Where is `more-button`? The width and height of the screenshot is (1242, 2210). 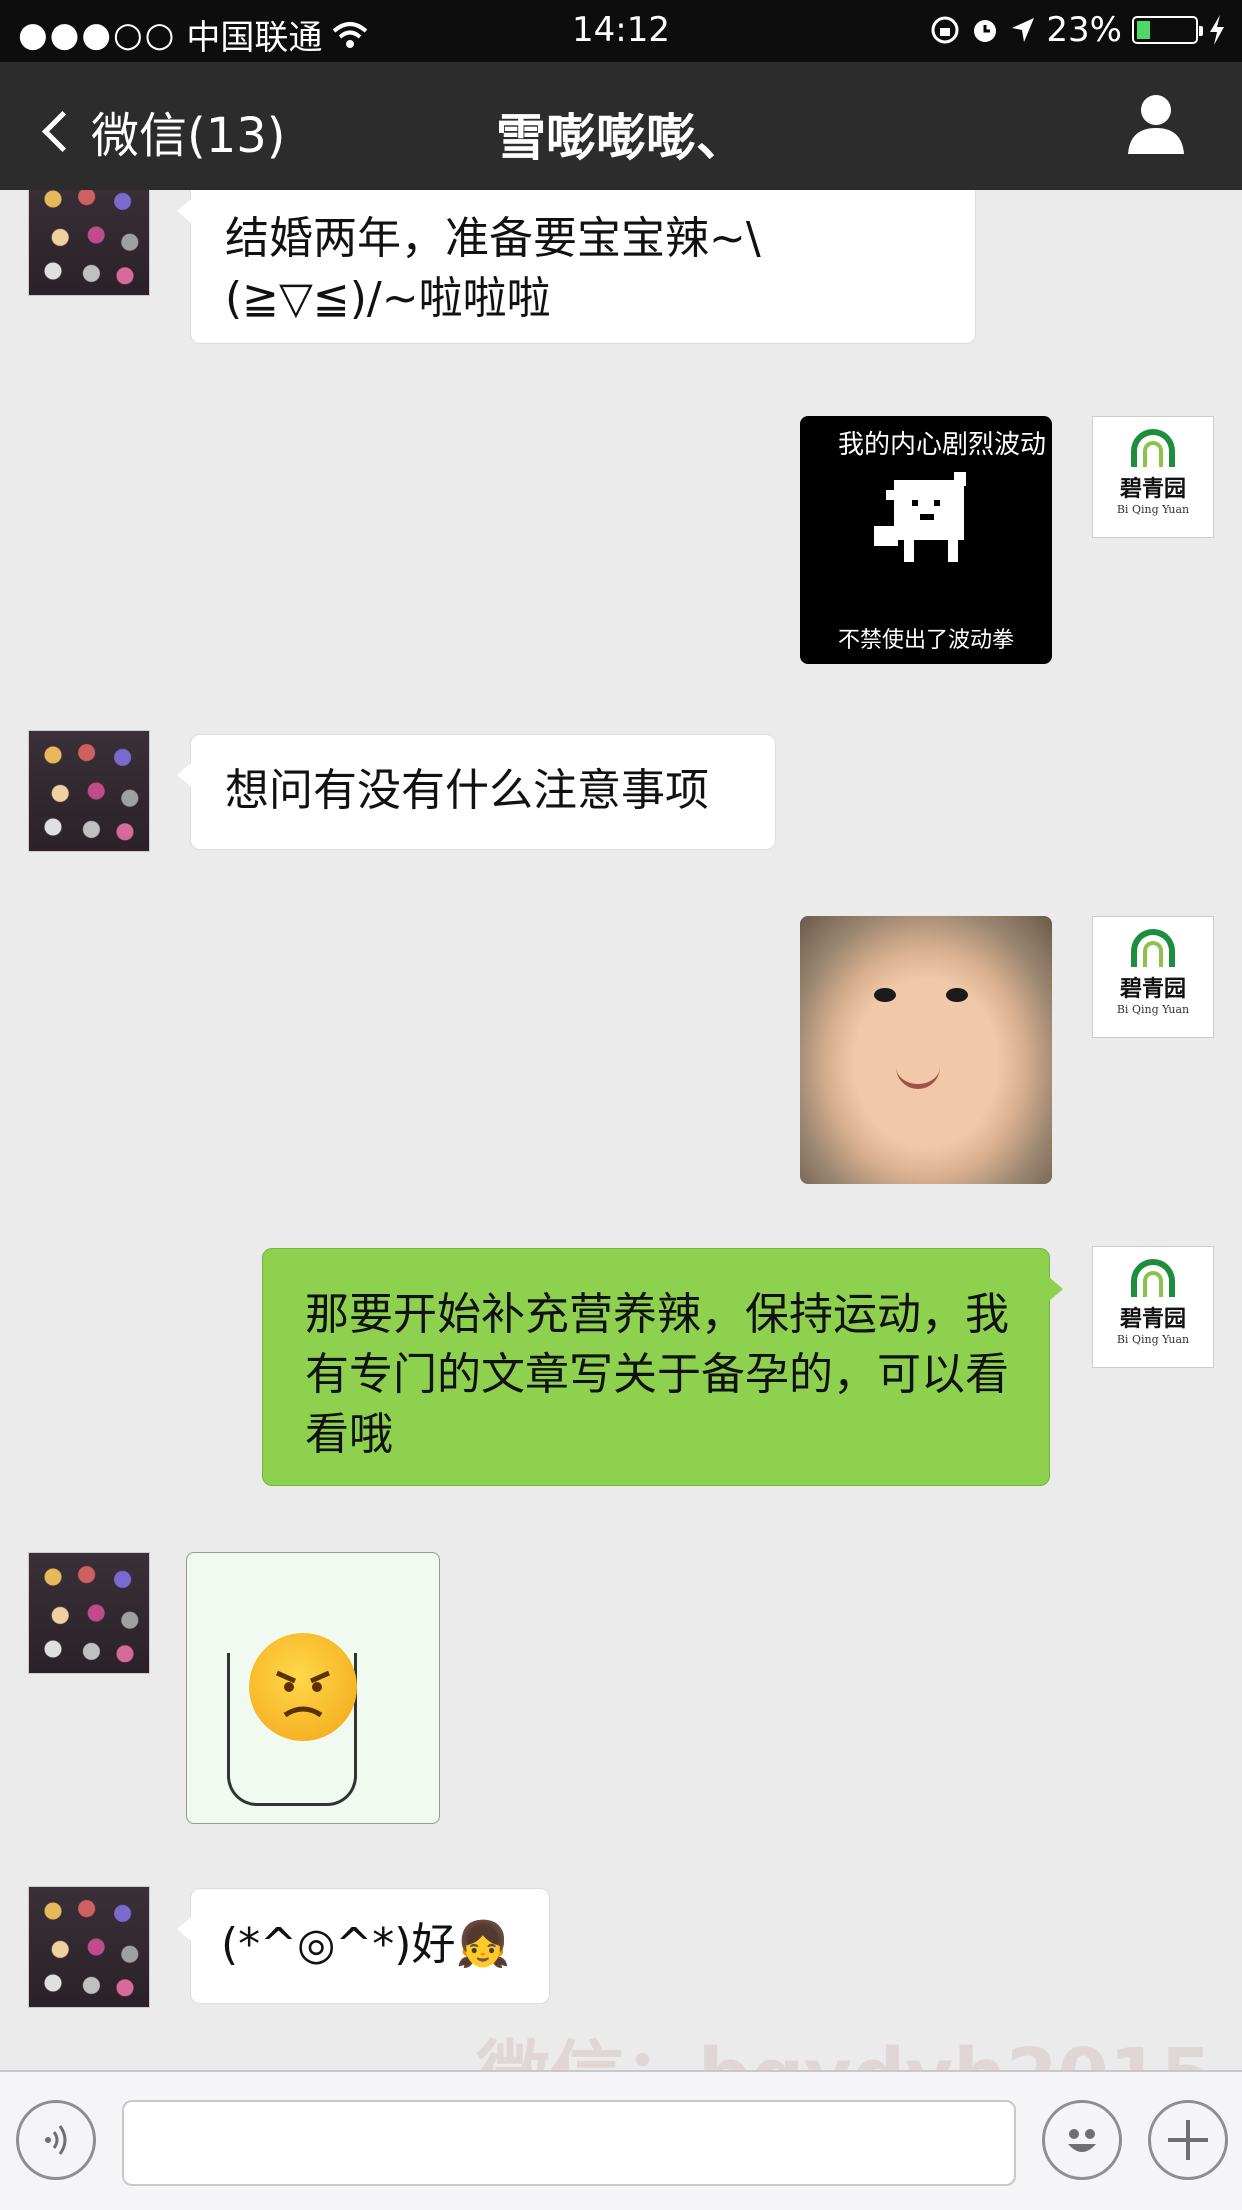 more-button is located at coordinates (1188, 2140).